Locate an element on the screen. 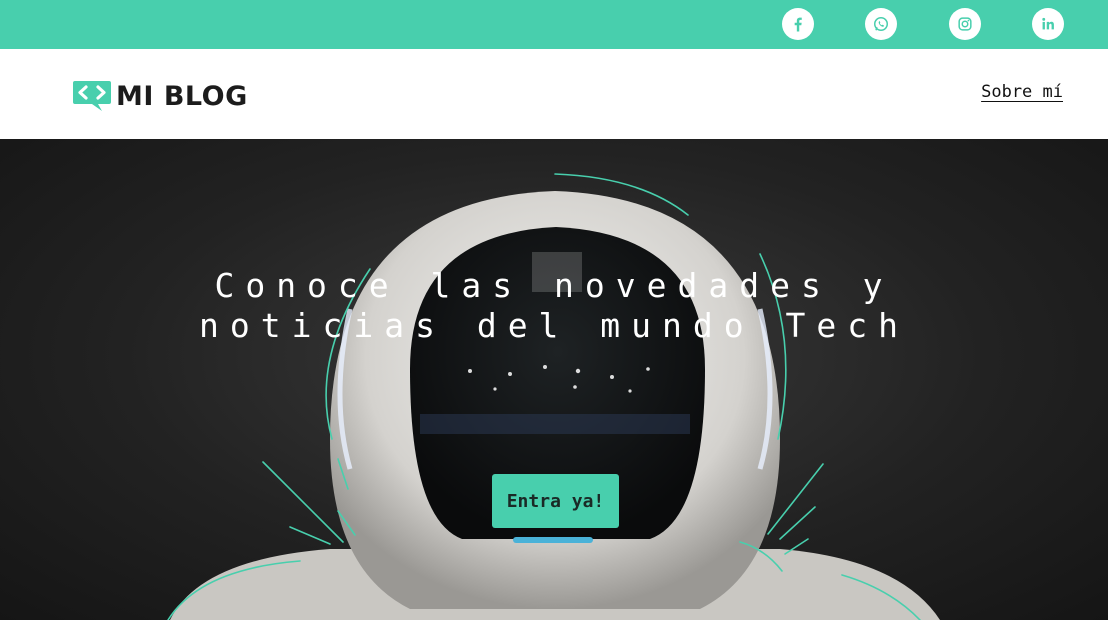 The height and width of the screenshot is (620, 1108). facebook-link is located at coordinates (798, 24).